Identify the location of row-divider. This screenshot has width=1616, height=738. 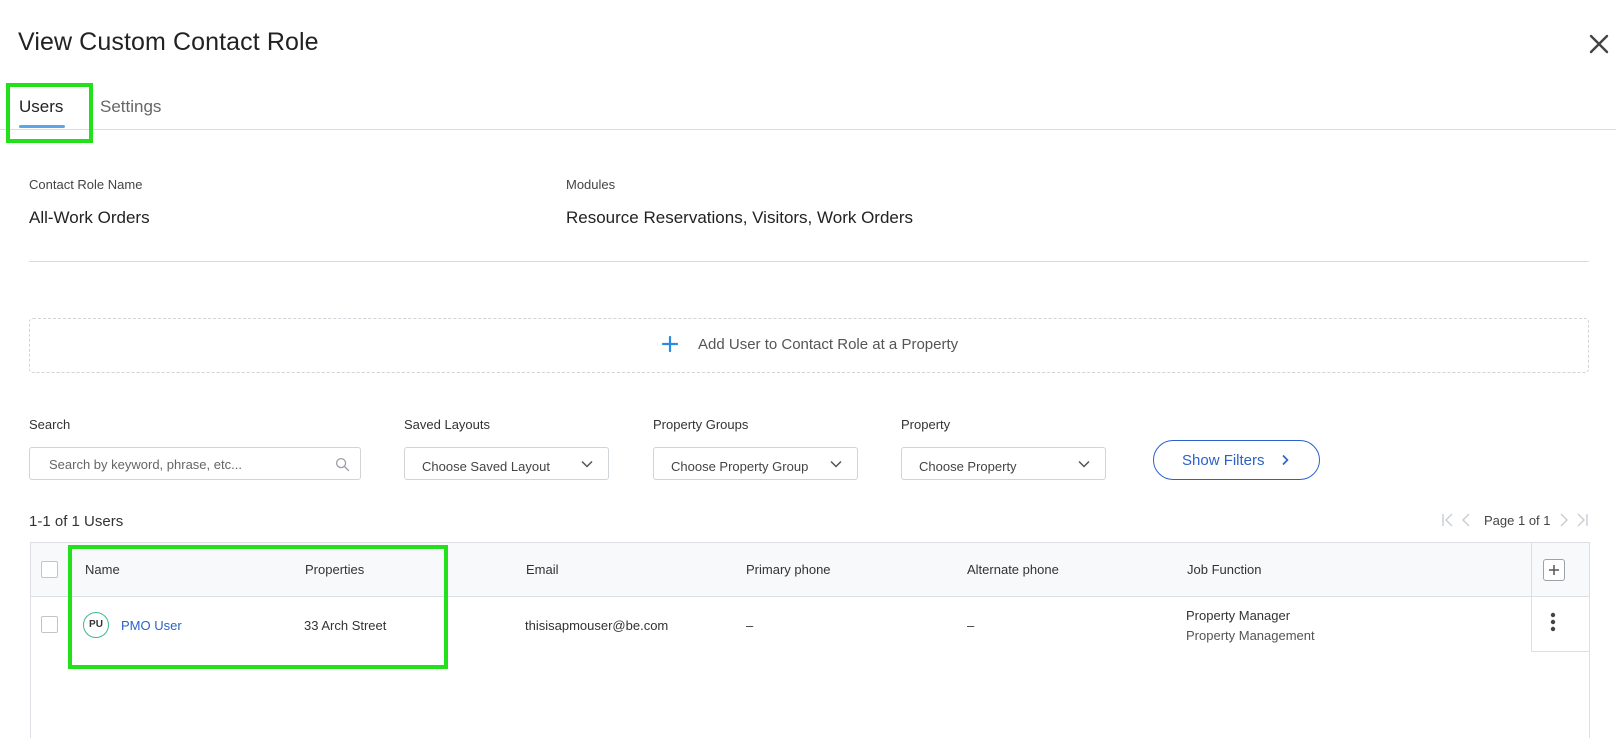
(1560, 651).